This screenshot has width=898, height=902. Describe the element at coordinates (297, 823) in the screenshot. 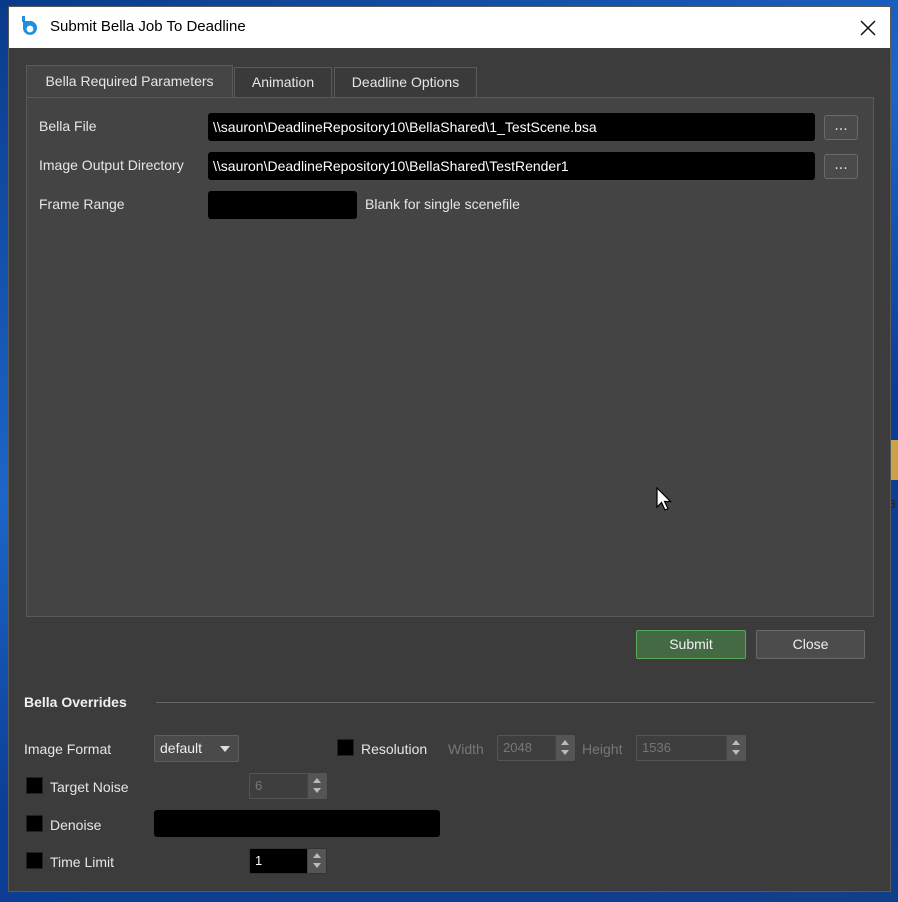

I see `denoise-input` at that location.